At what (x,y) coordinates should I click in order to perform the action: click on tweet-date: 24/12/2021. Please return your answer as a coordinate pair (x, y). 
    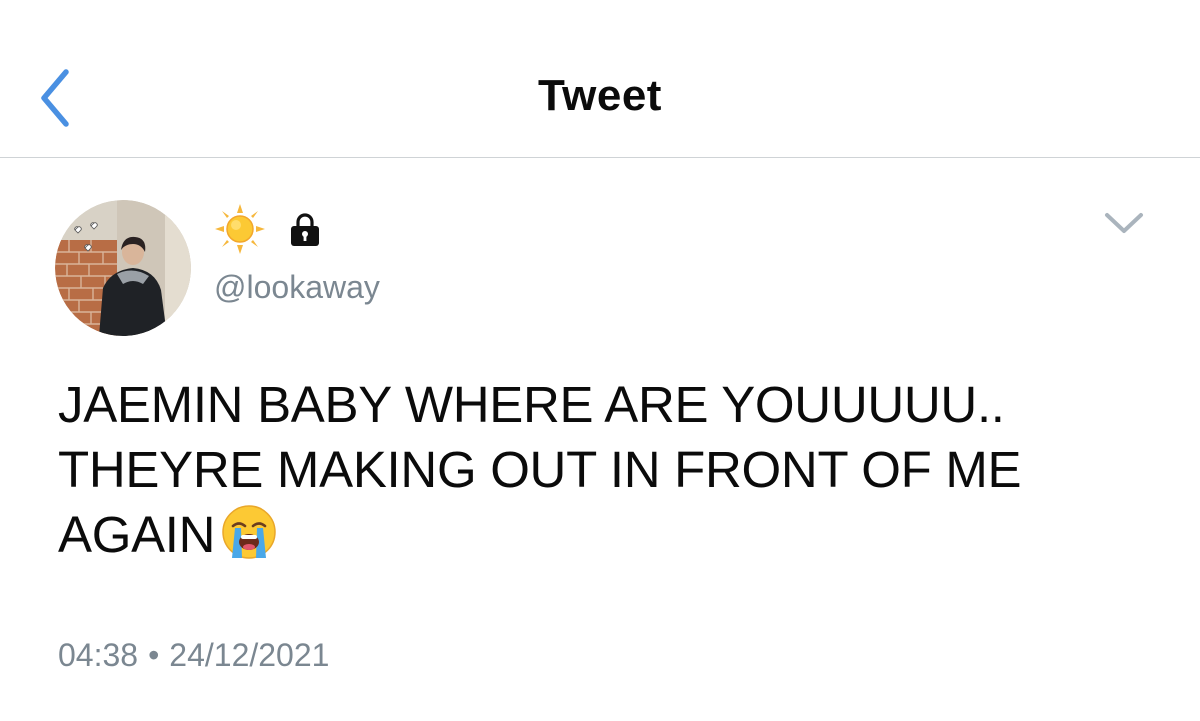
    Looking at the image, I should click on (249, 655).